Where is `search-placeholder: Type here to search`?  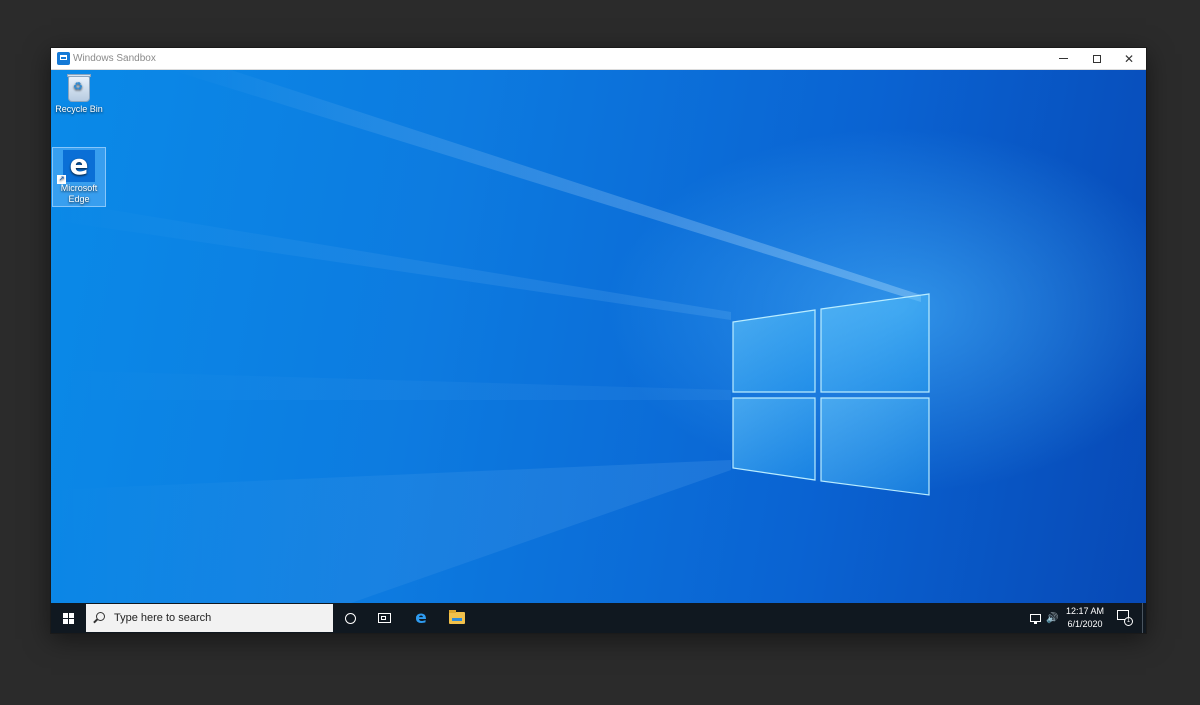 search-placeholder: Type here to search is located at coordinates (163, 618).